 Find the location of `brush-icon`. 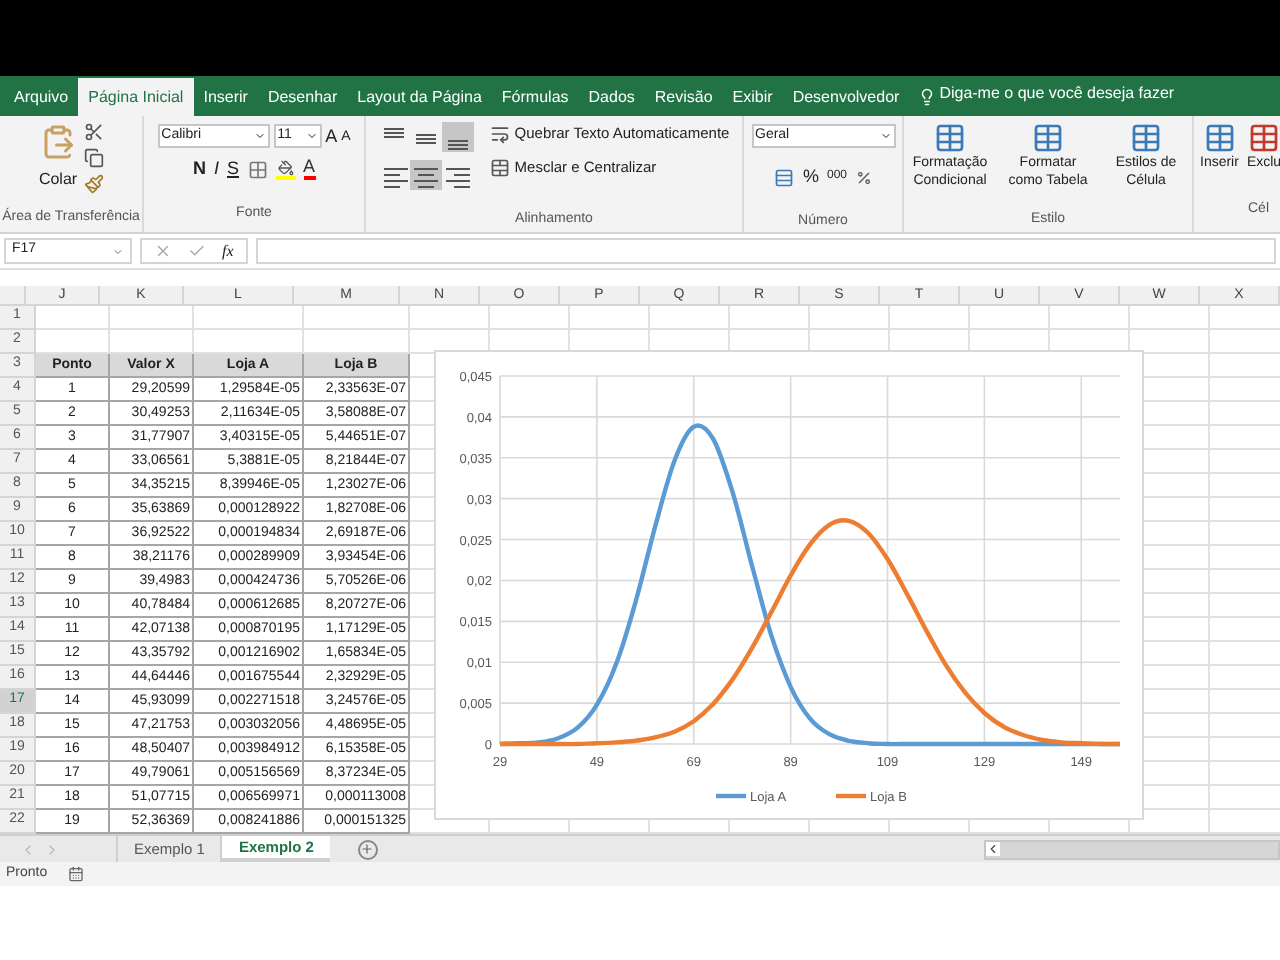

brush-icon is located at coordinates (93, 184).